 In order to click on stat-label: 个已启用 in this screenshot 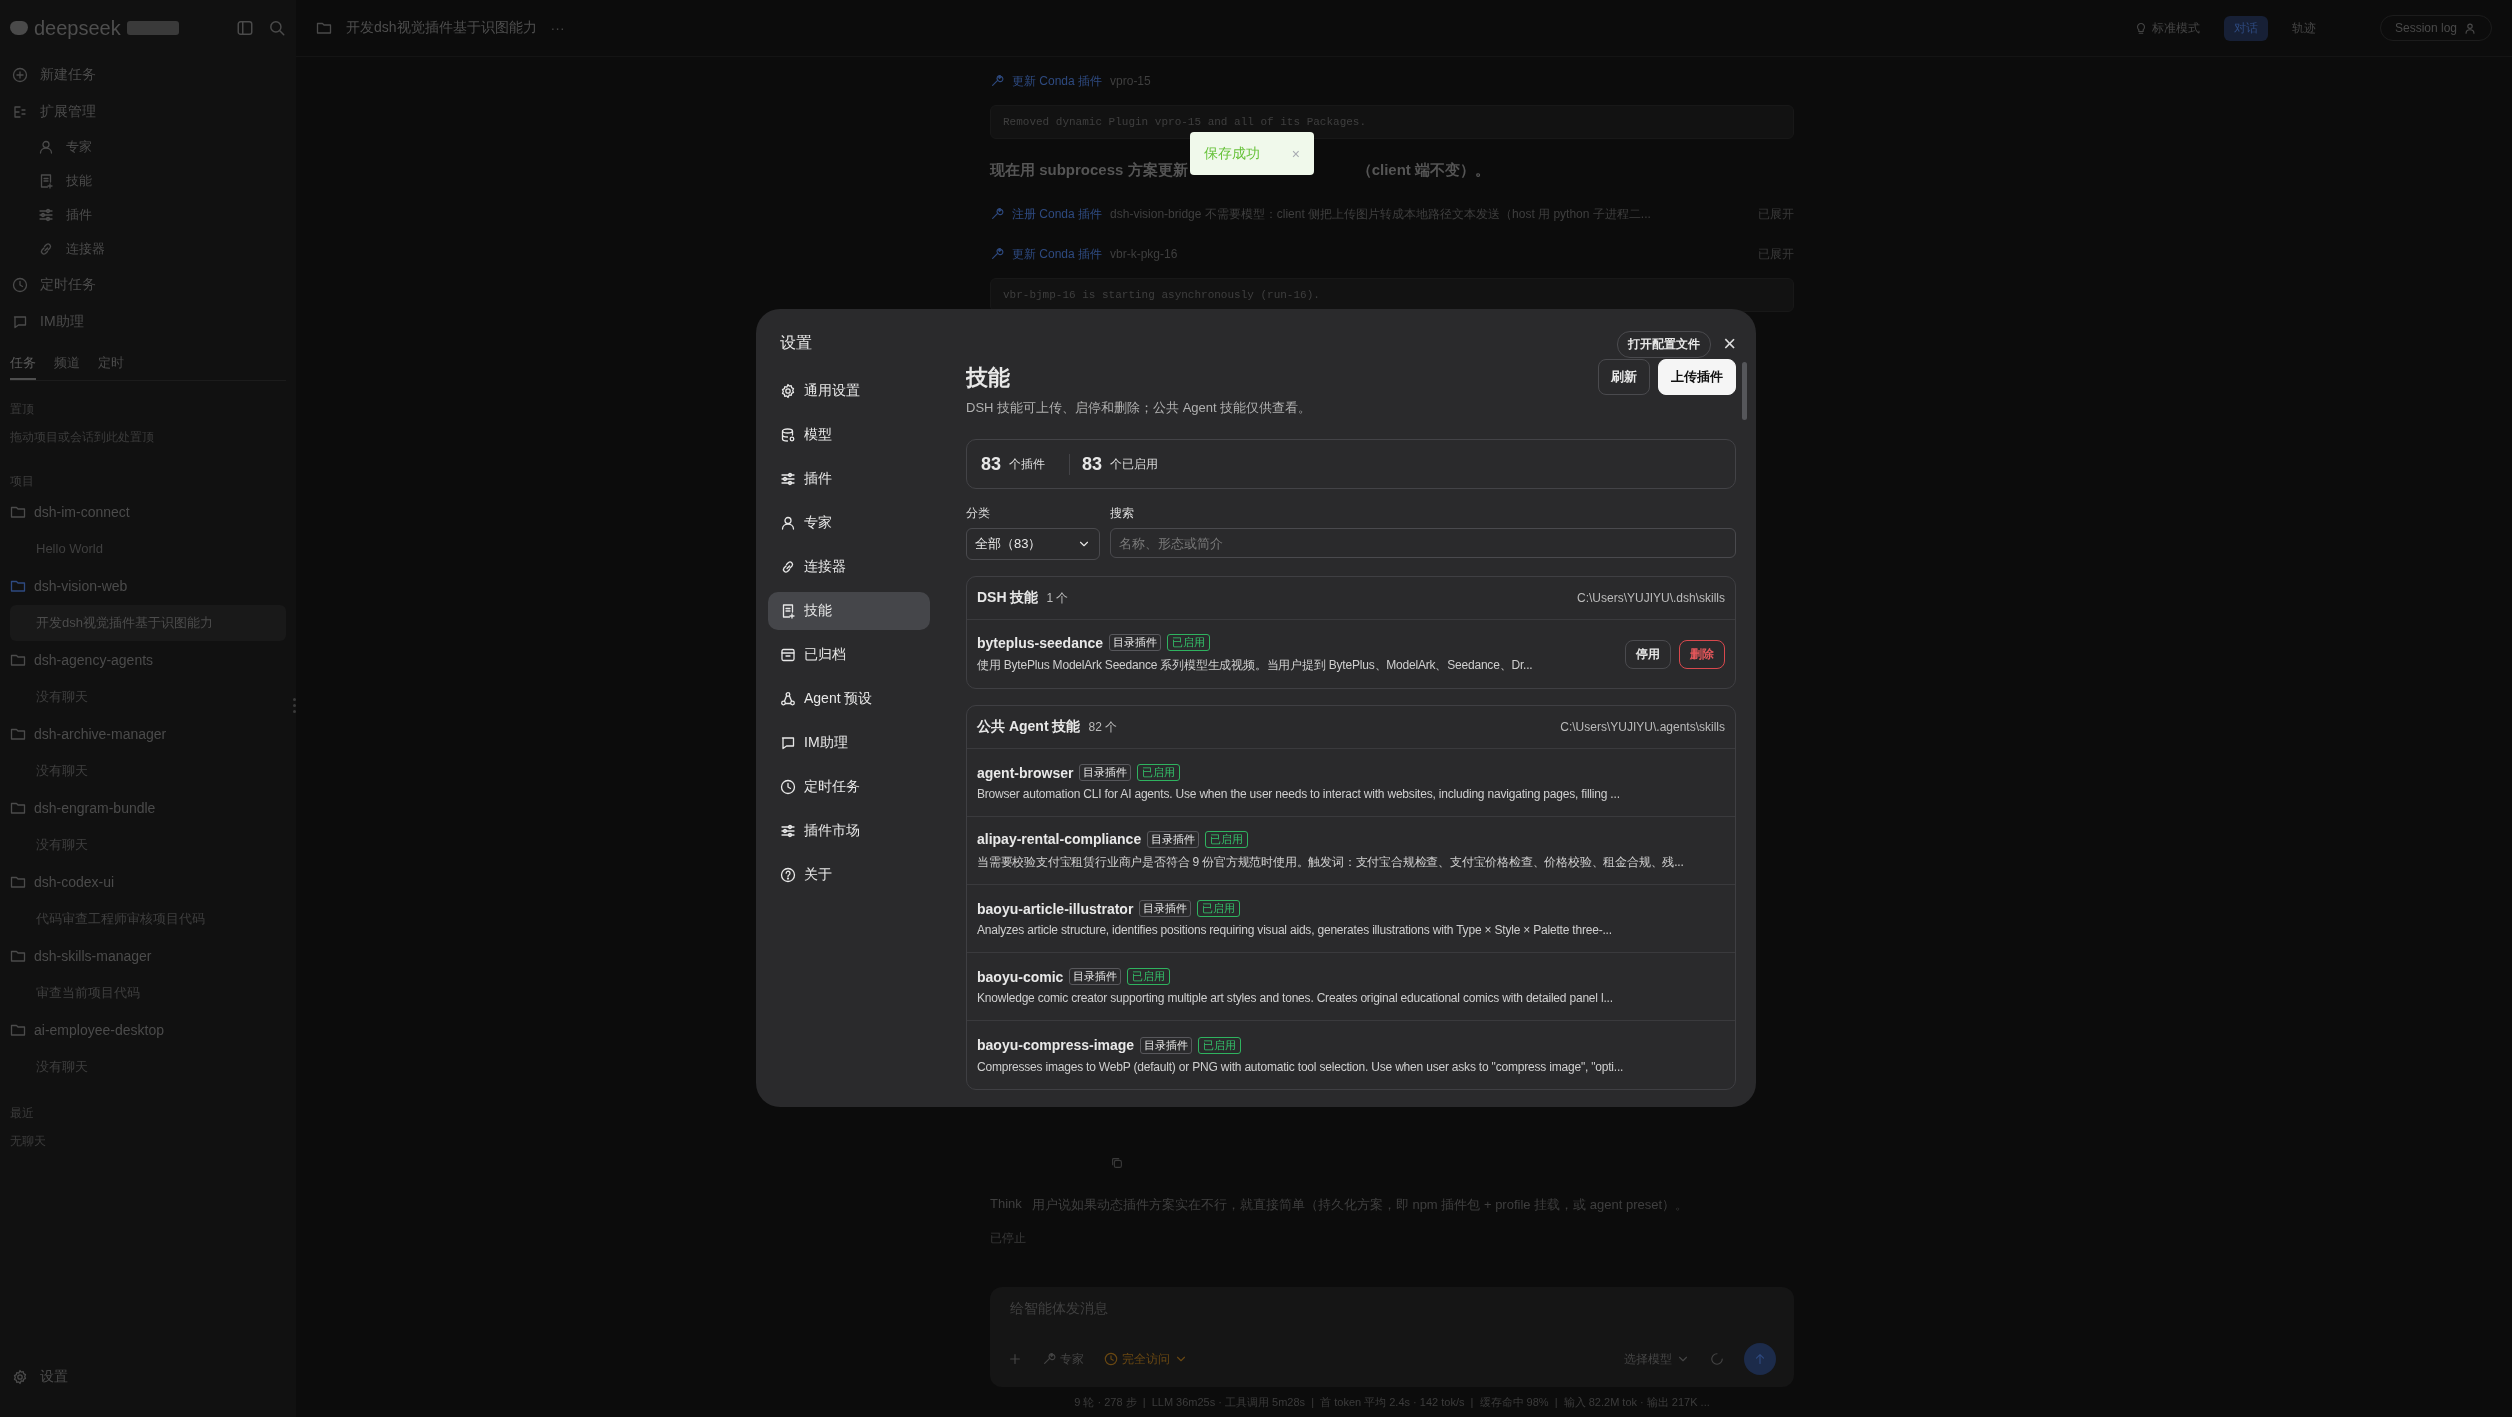, I will do `click(1134, 464)`.